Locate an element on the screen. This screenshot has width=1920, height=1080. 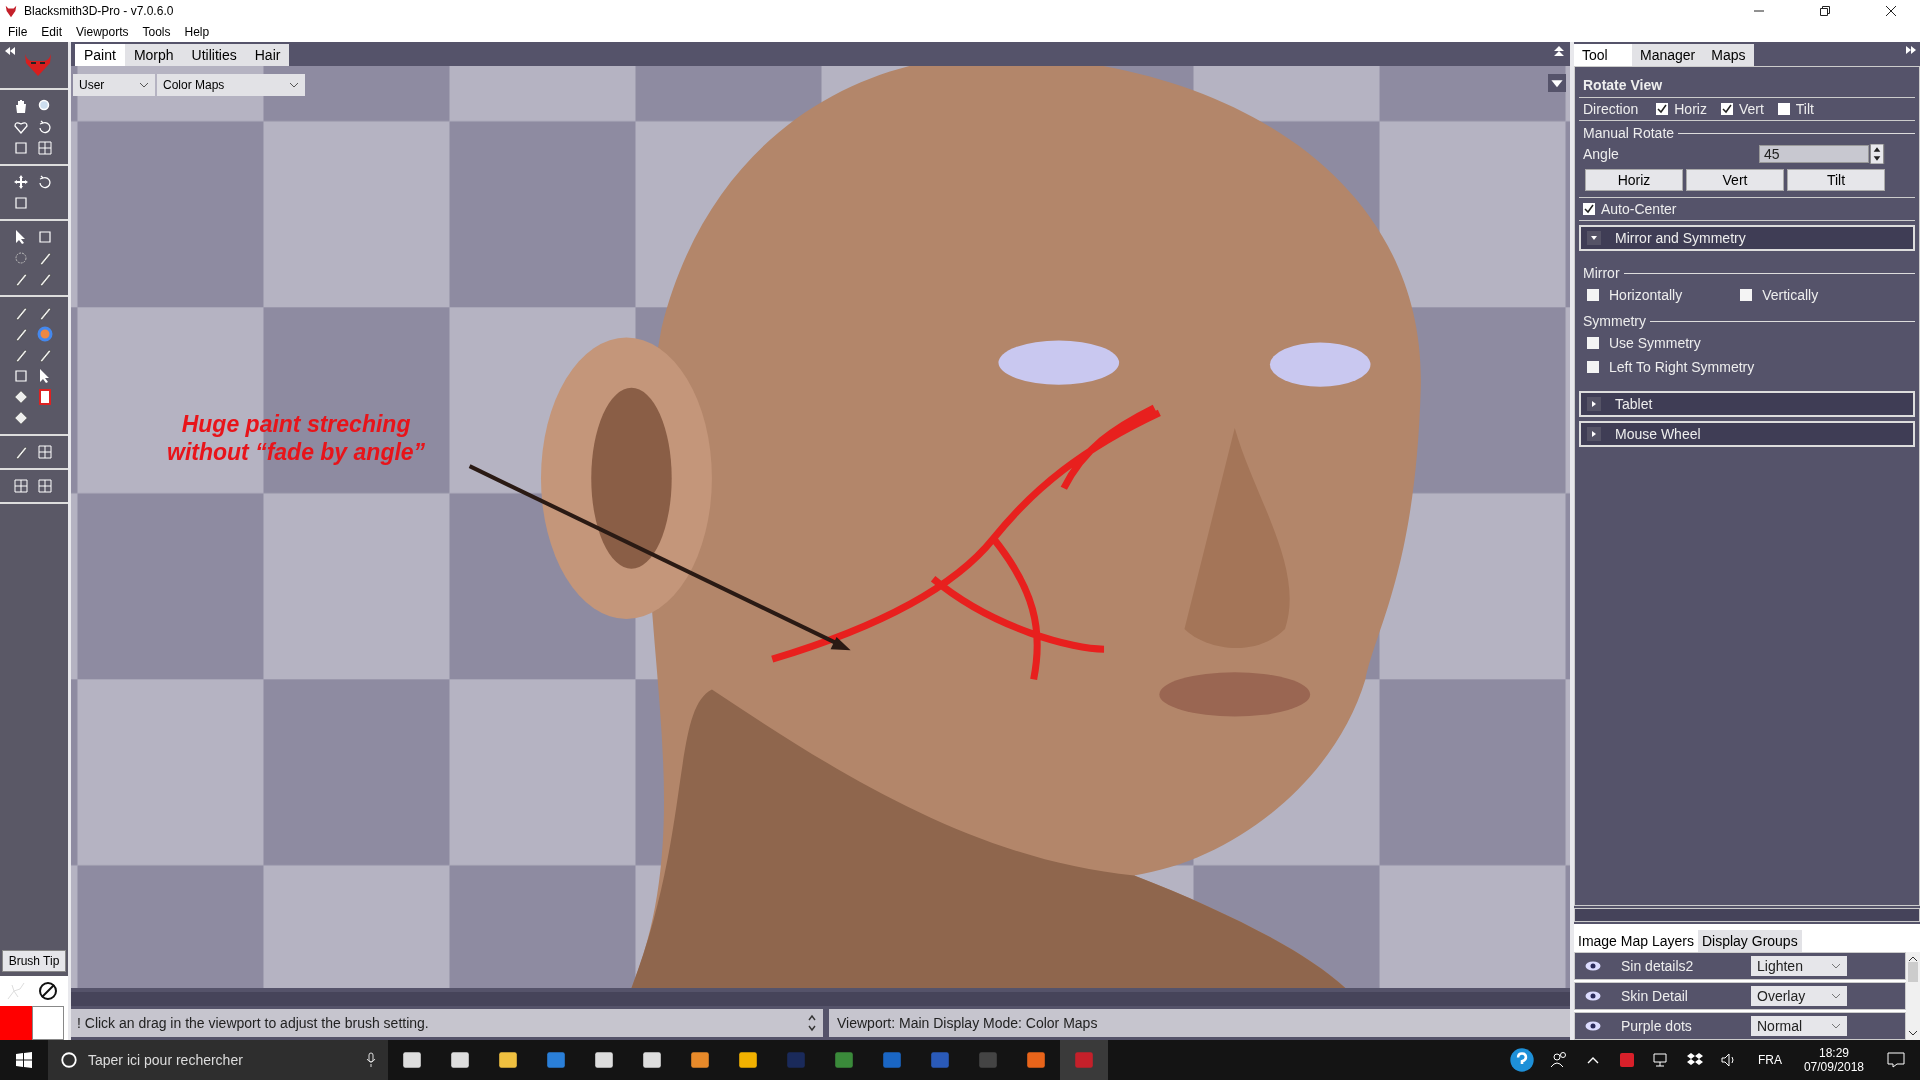
panel-tab: Maps is located at coordinates (1728, 55).